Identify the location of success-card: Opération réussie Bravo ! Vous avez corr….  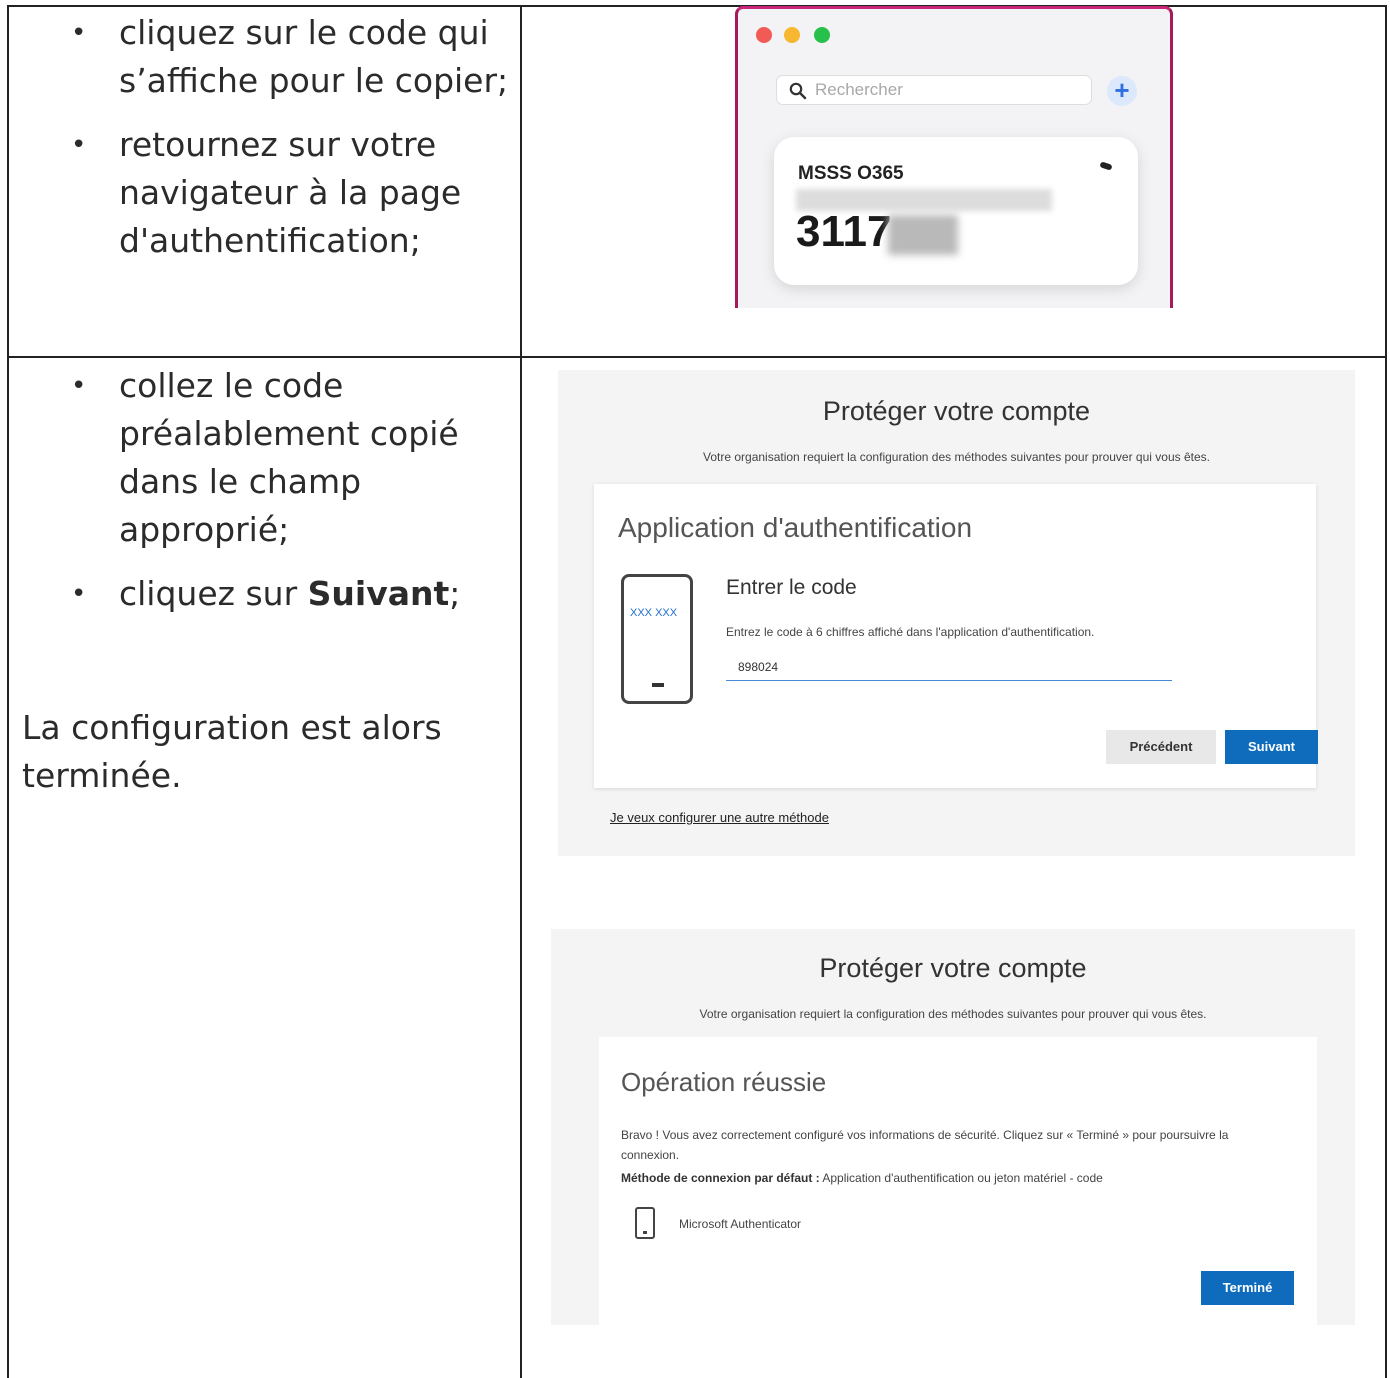
(958, 1181).